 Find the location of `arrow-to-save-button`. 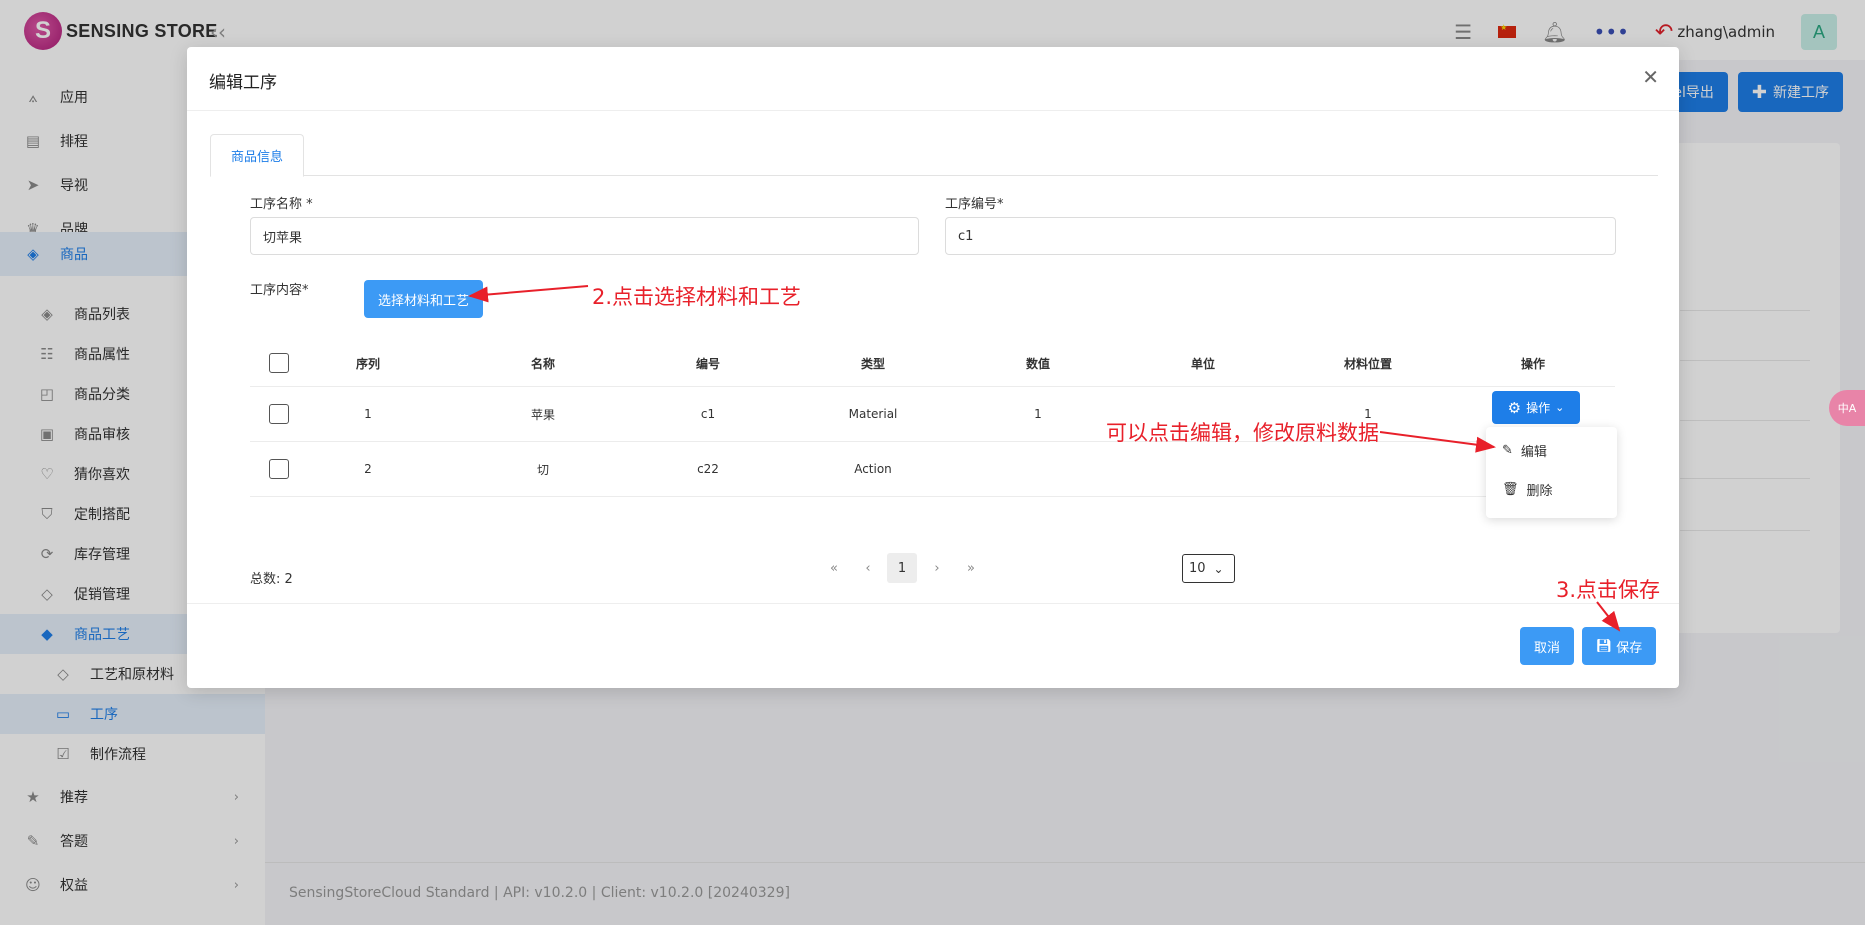

arrow-to-save-button is located at coordinates (1608, 616).